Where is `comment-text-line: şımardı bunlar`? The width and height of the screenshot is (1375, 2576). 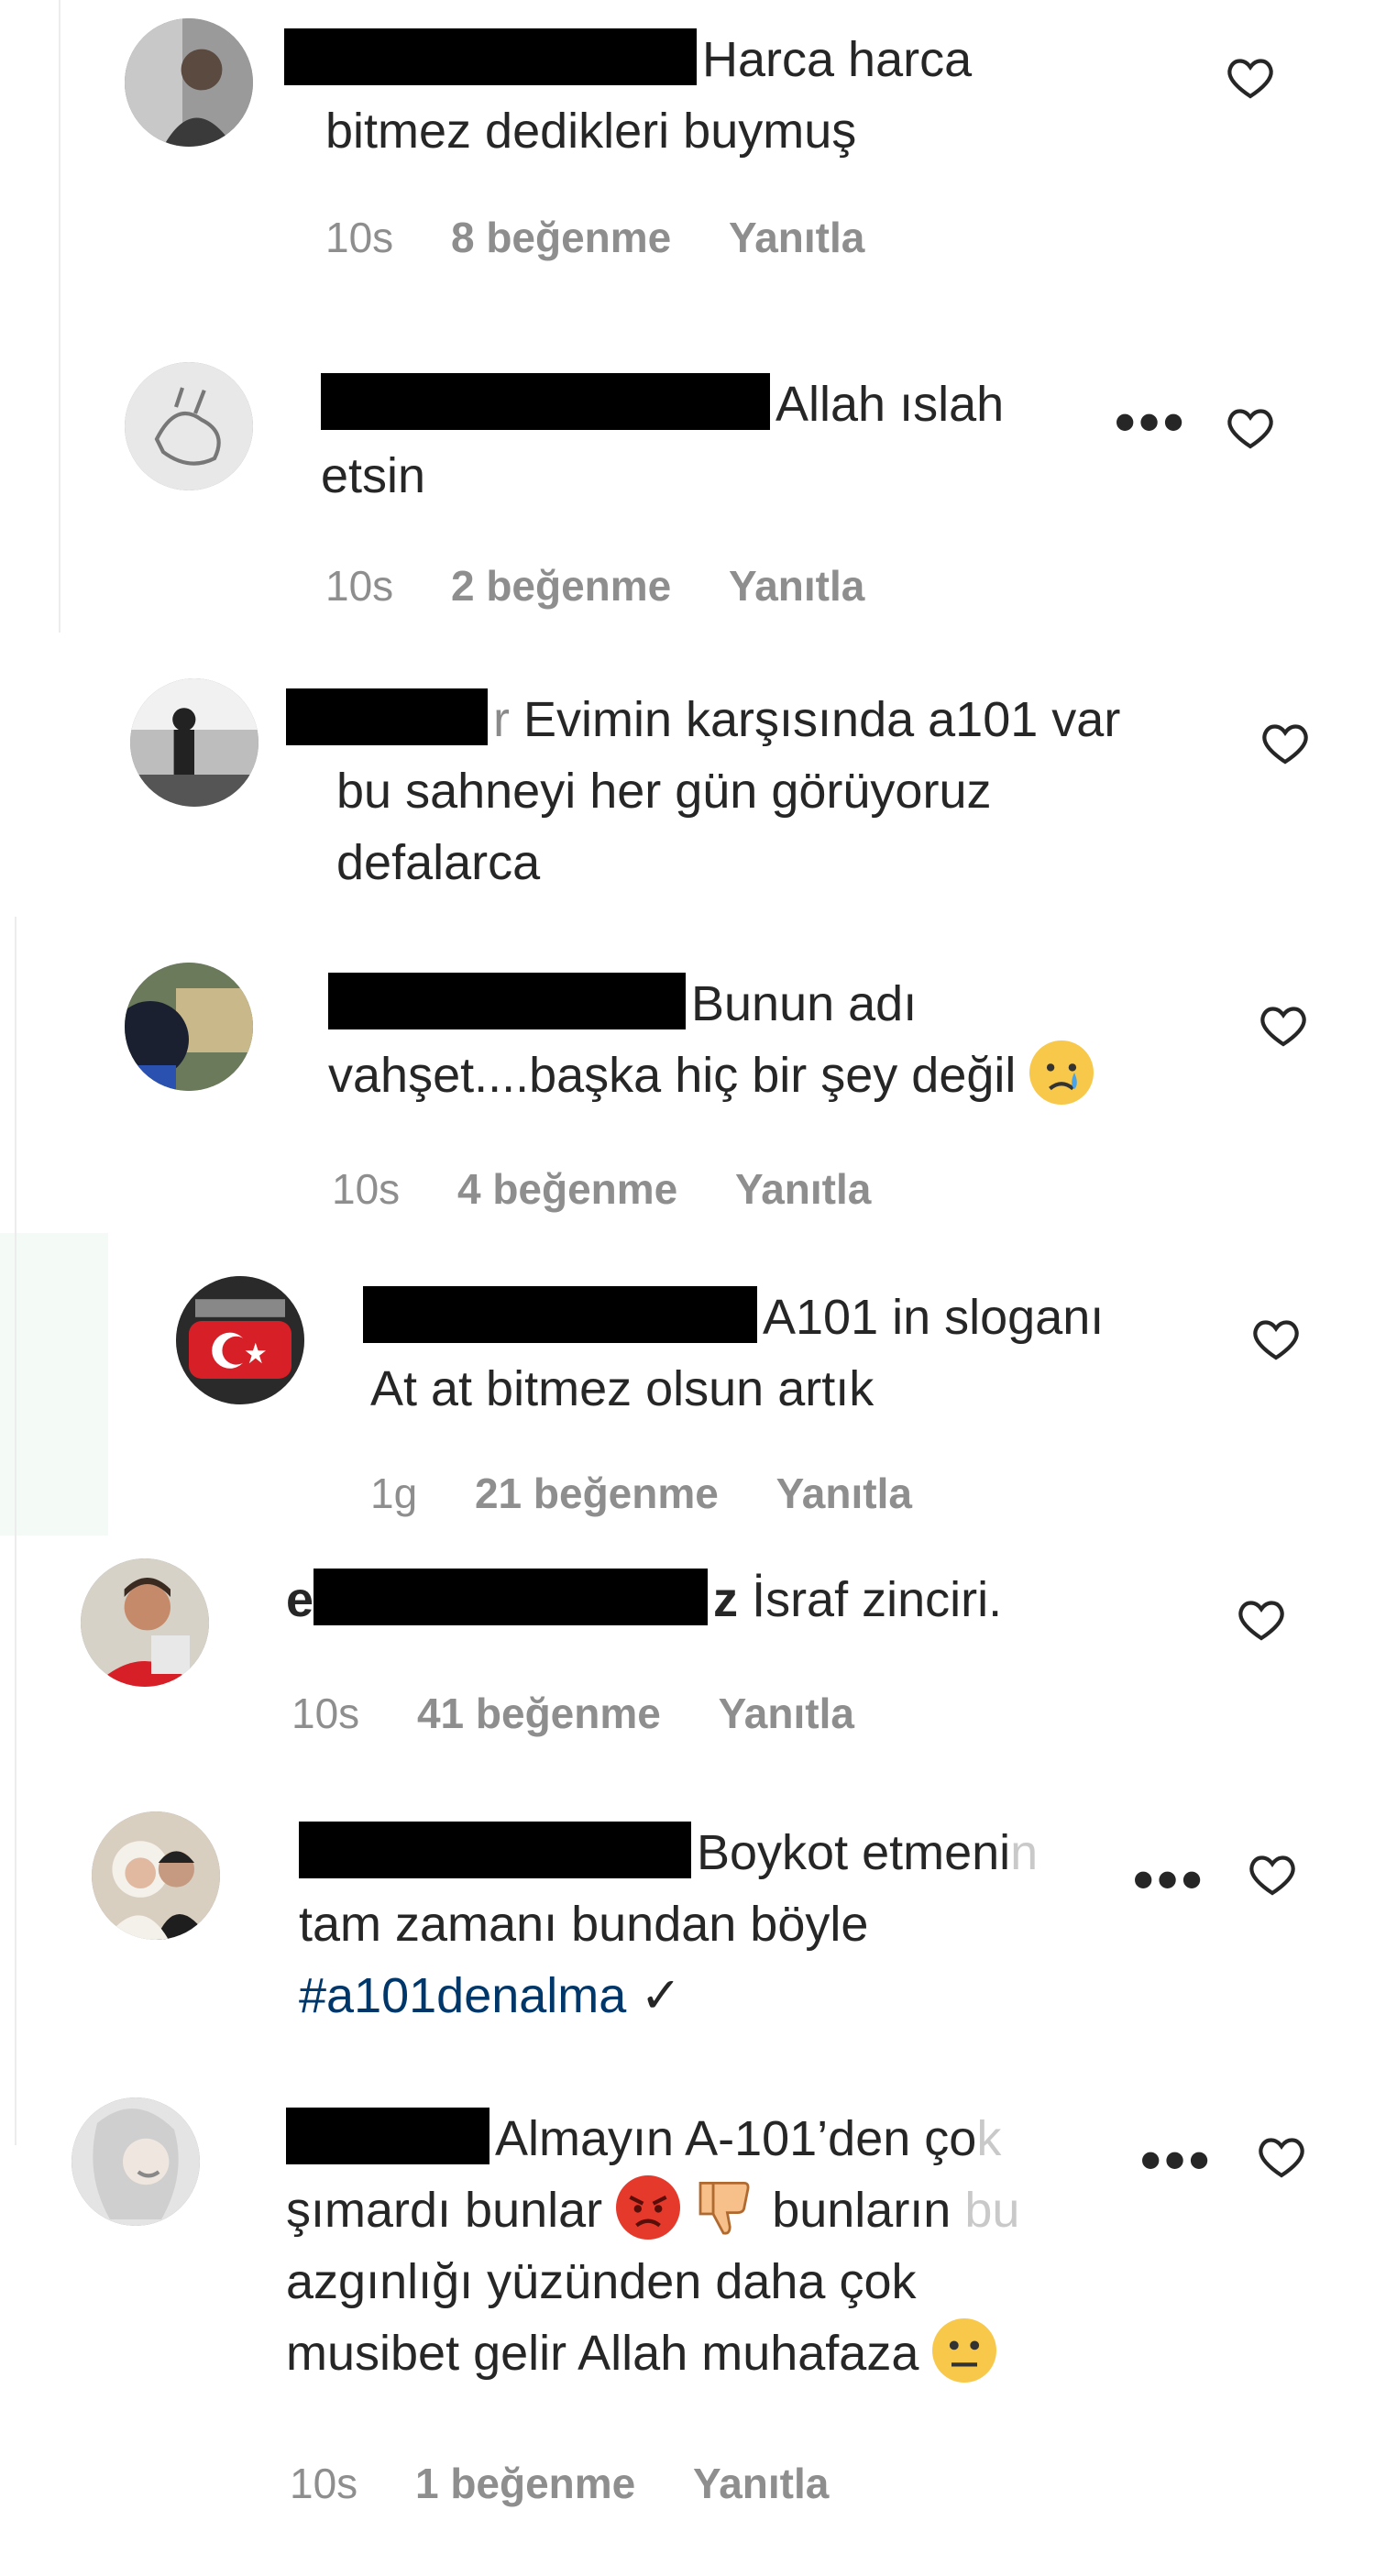
comment-text-line: şımardı bunlar is located at coordinates (444, 2210).